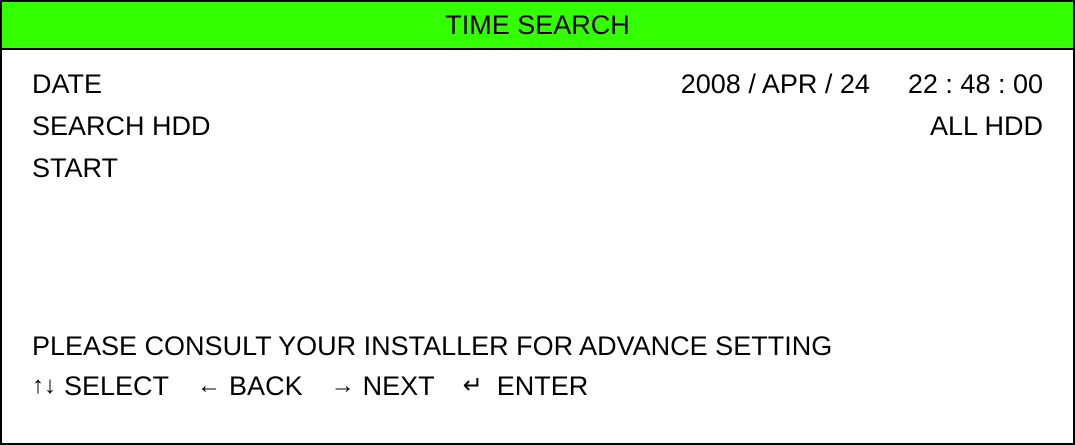 The width and height of the screenshot is (1075, 445). What do you see at coordinates (975, 84) in the screenshot?
I see `time-field: 22 : 48 : 00` at bounding box center [975, 84].